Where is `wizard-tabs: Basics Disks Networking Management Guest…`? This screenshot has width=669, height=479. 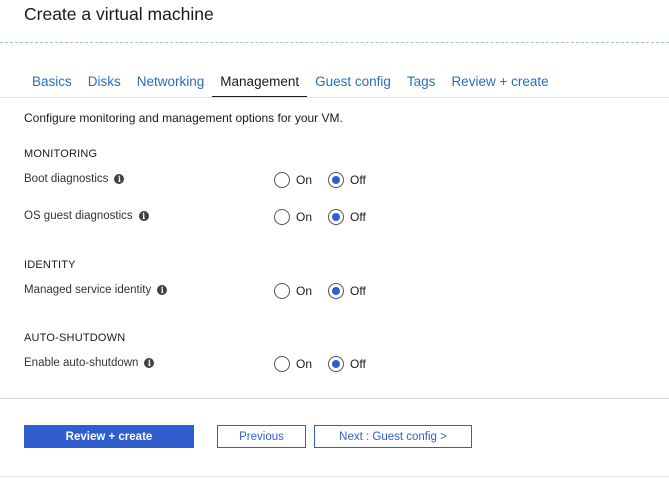 wizard-tabs: Basics Disks Networking Management Guest… is located at coordinates (290, 85).